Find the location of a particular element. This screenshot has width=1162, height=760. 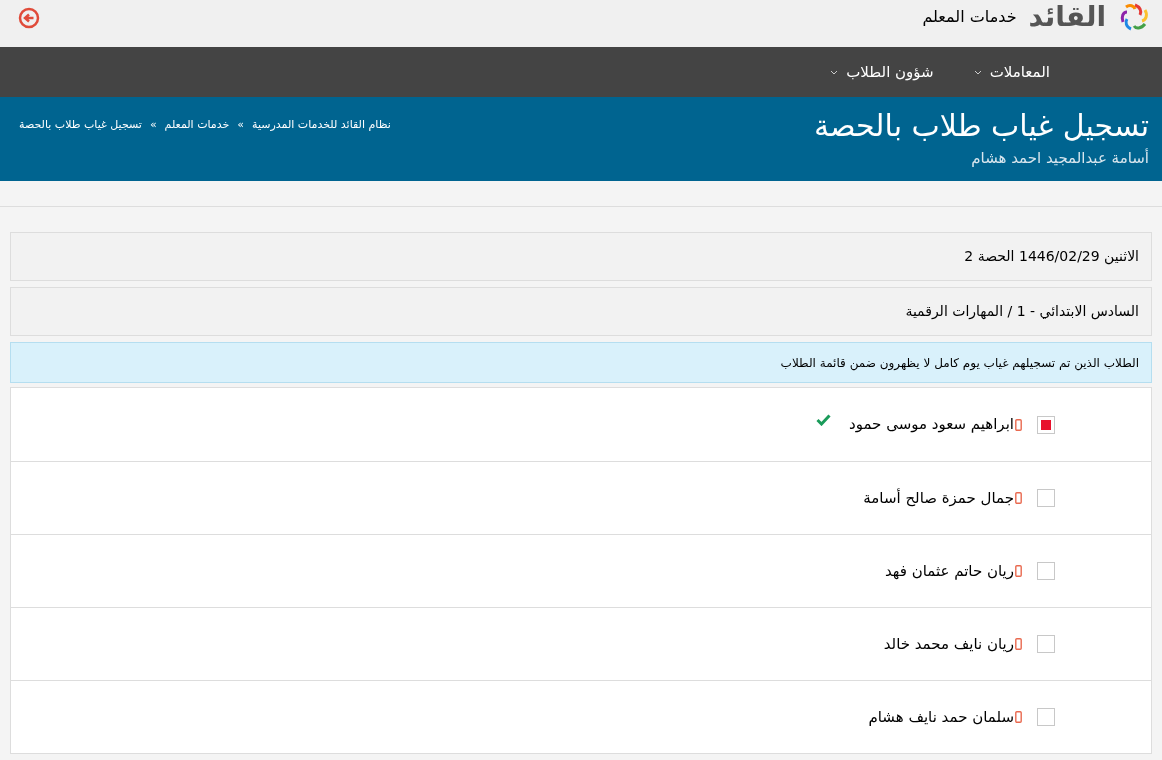

section-title: خدمات المعلم is located at coordinates (969, 17).